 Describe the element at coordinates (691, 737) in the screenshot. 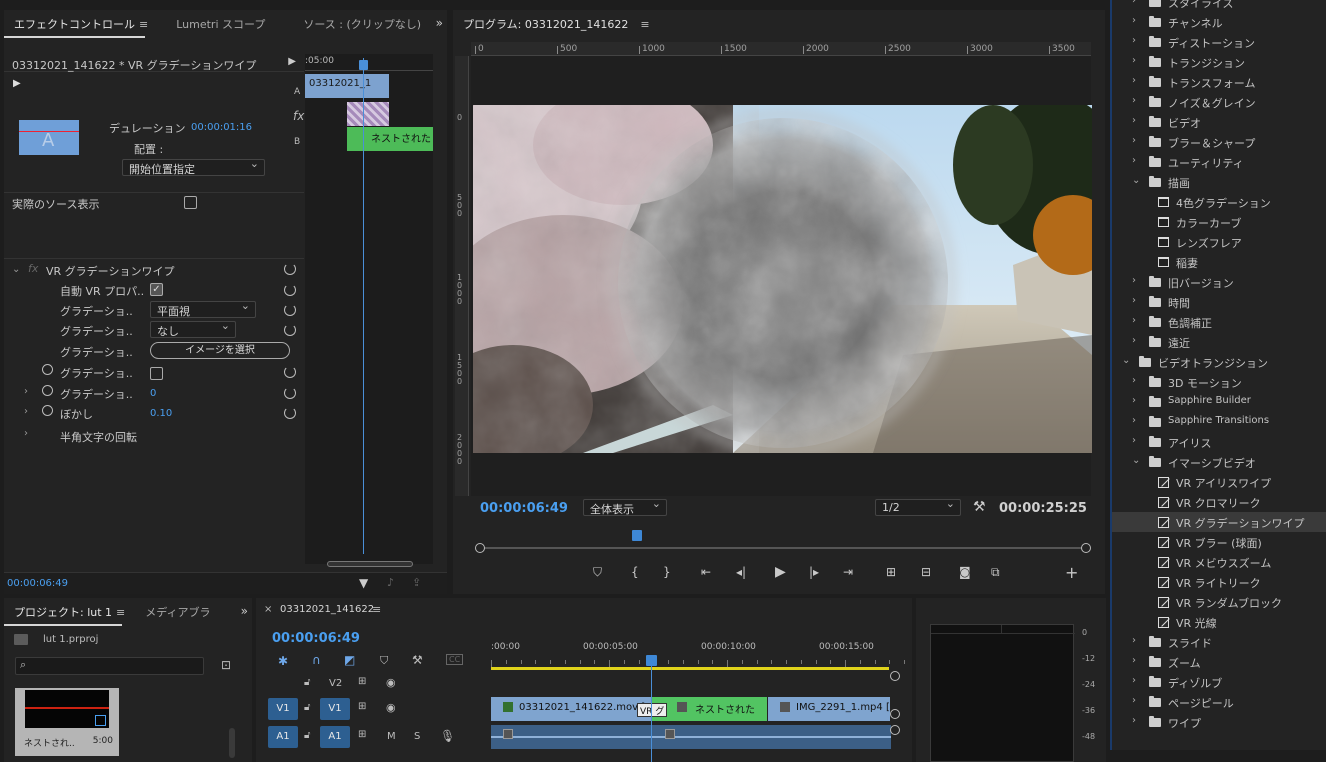

I see `audio-clip` at that location.